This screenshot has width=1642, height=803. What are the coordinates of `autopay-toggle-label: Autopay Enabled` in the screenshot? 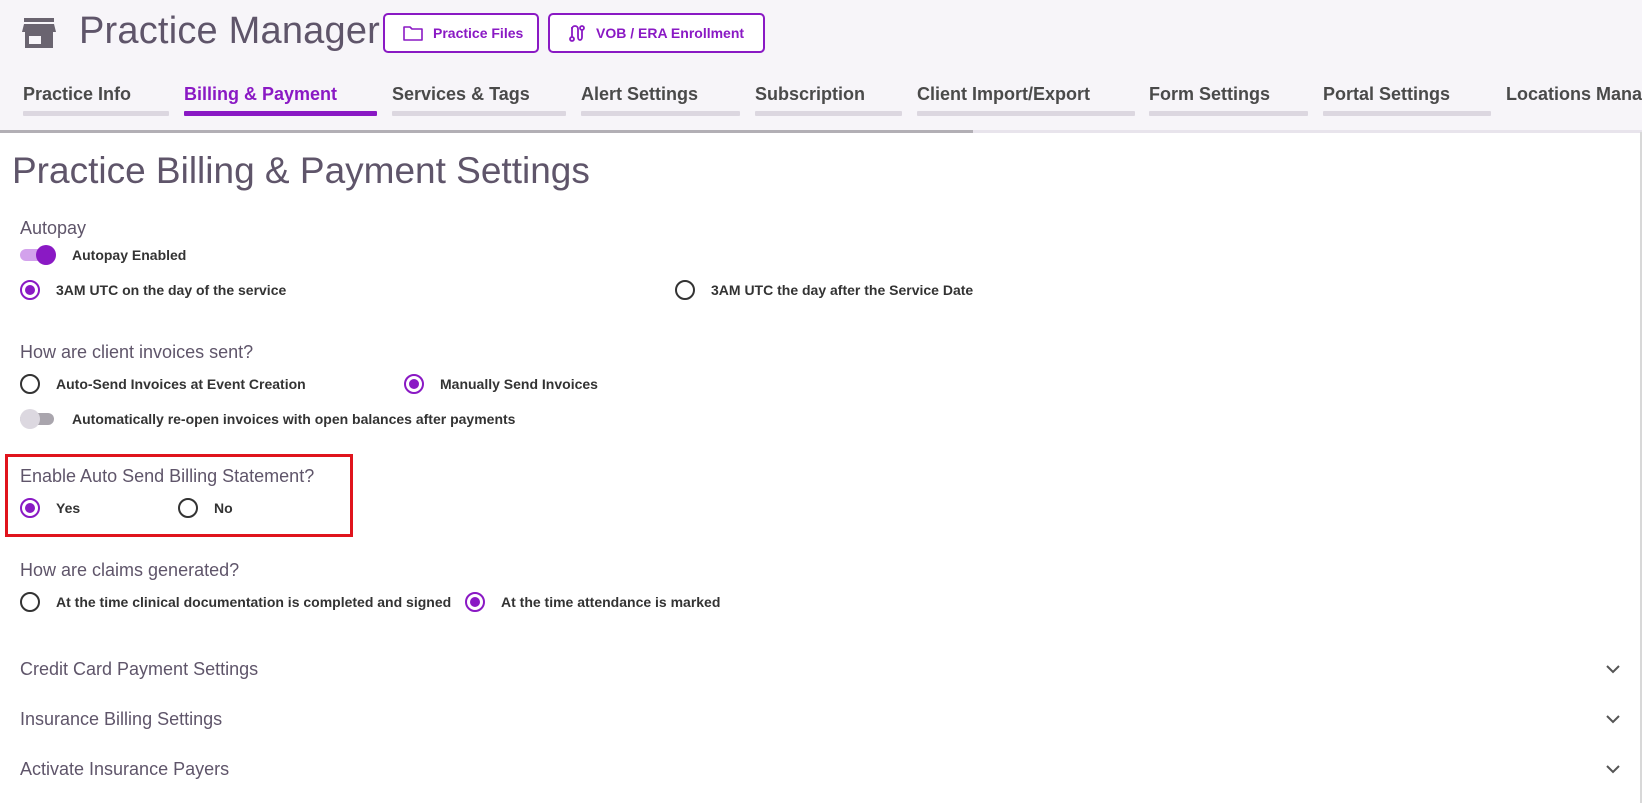 It's located at (129, 255).